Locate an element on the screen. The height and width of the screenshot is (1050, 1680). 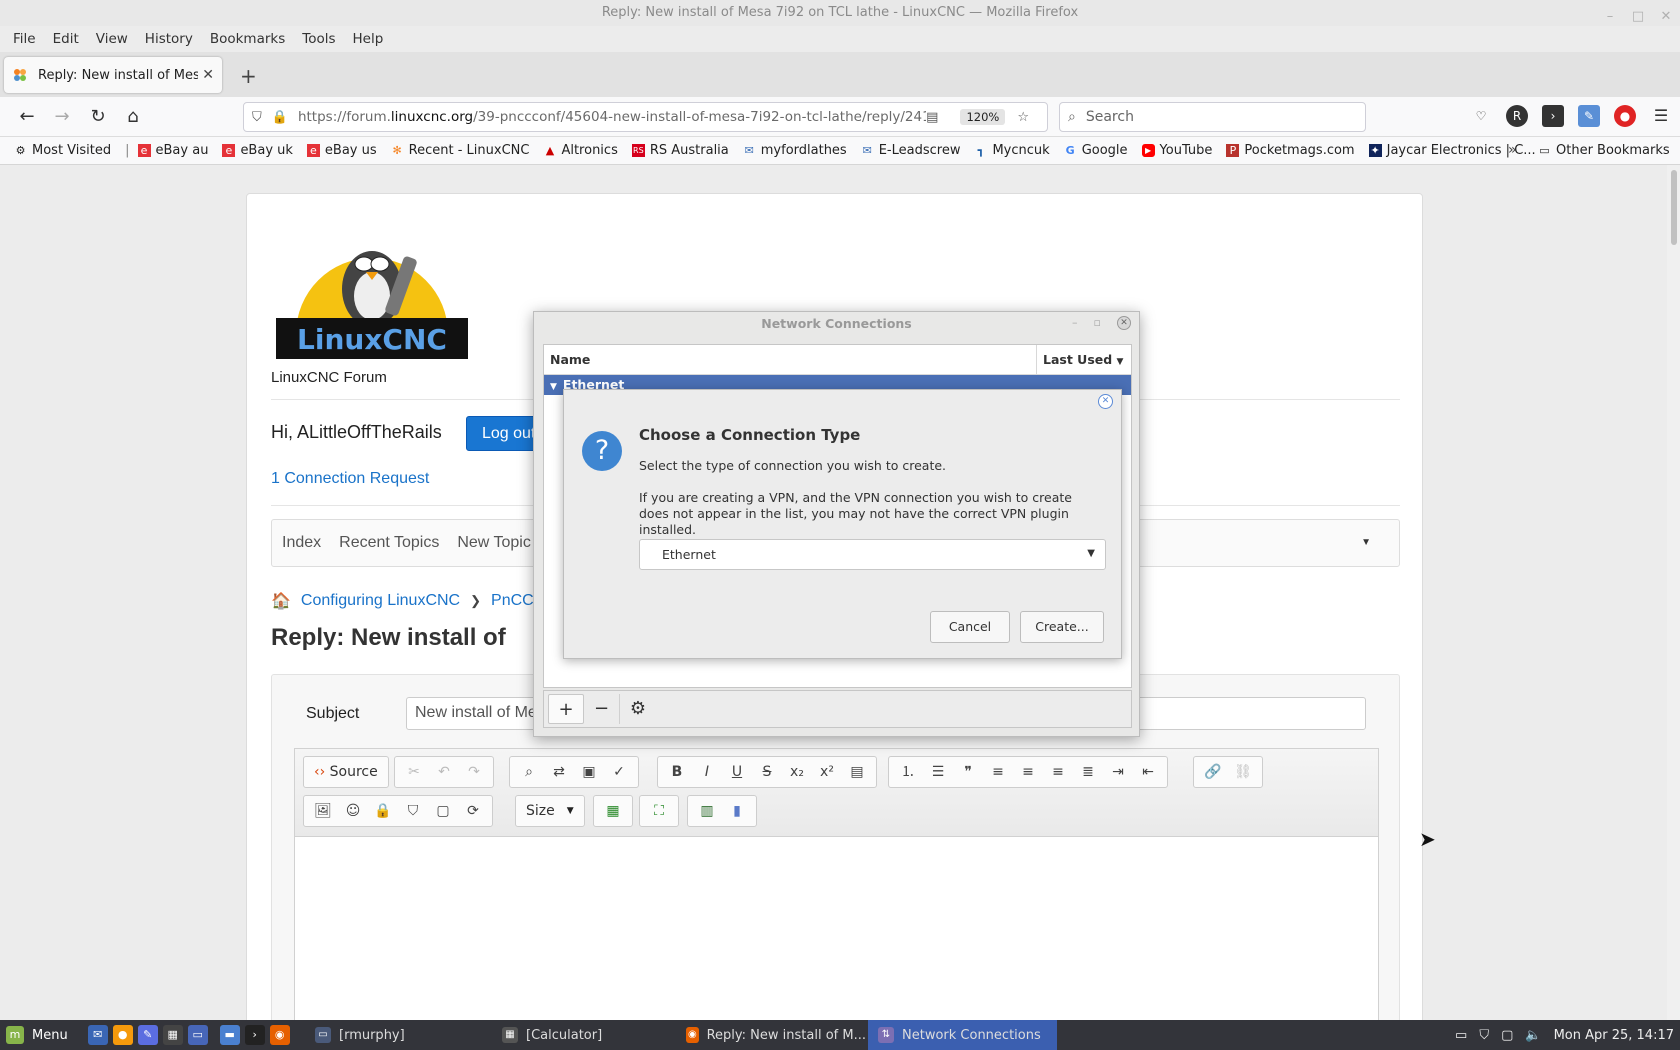
menu-help: Help is located at coordinates (370, 39).